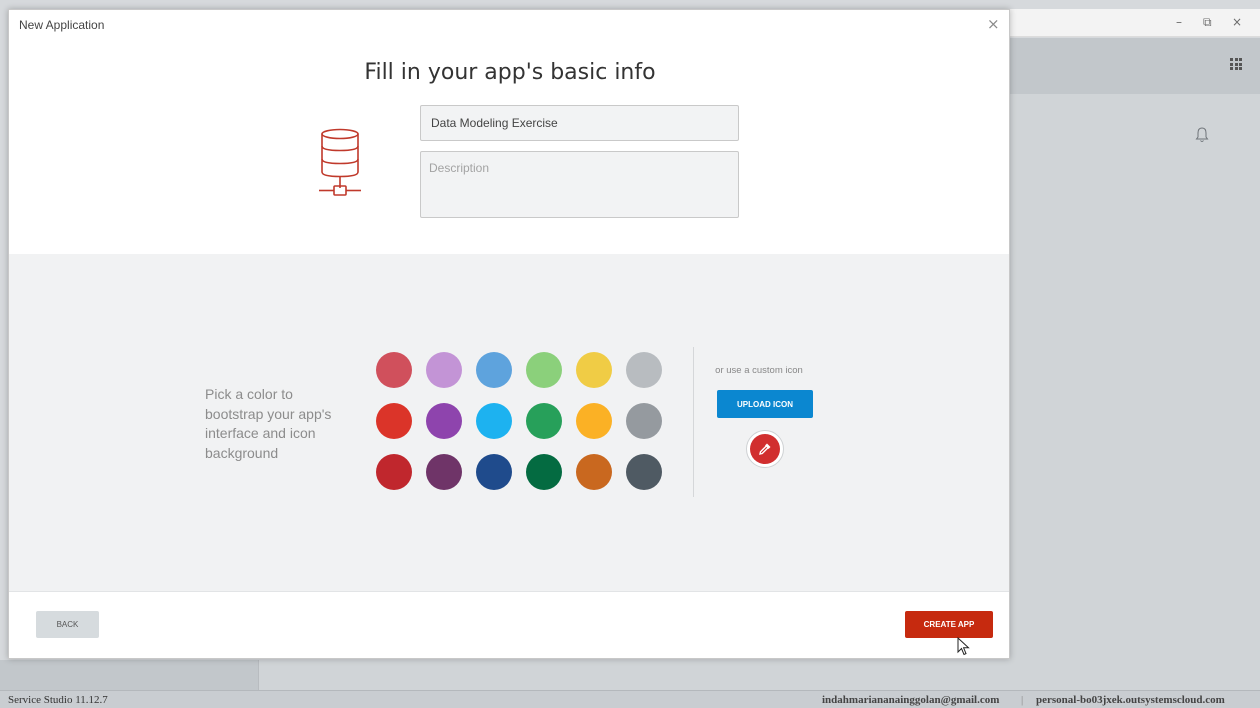 Image resolution: width=1260 pixels, height=708 pixels. What do you see at coordinates (993, 24) in the screenshot?
I see `close-icon: ×` at bounding box center [993, 24].